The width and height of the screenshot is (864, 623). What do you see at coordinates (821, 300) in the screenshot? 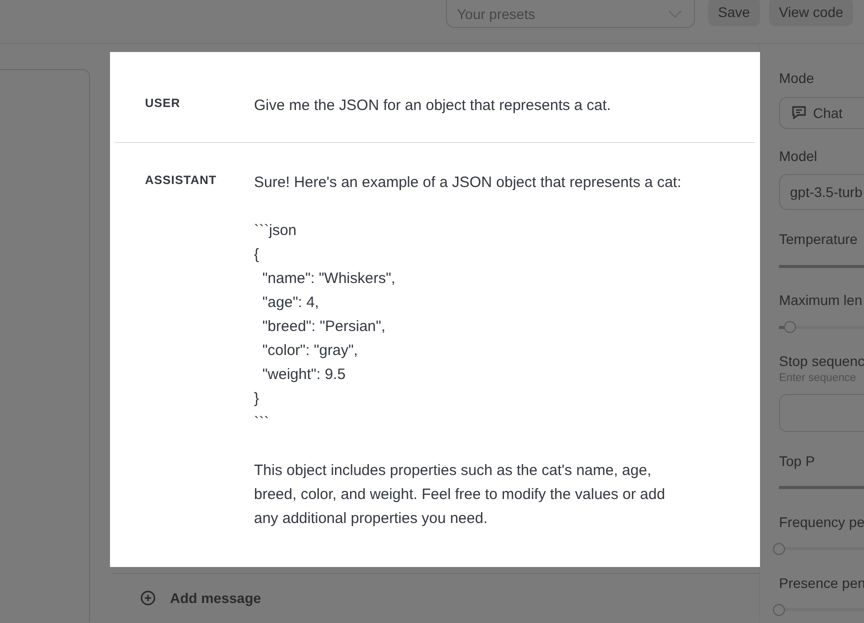
I see `setting-label: Maximum len` at bounding box center [821, 300].